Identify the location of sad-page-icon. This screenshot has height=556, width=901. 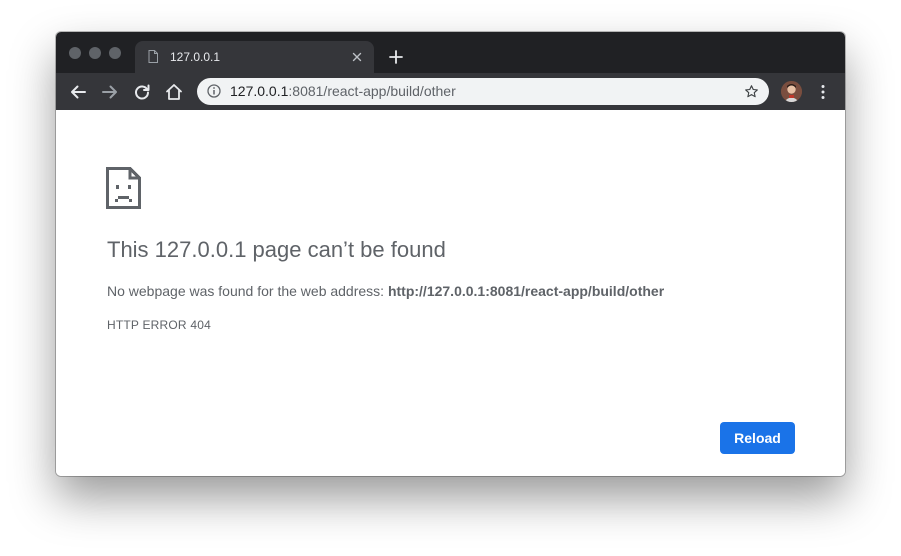
(123, 188).